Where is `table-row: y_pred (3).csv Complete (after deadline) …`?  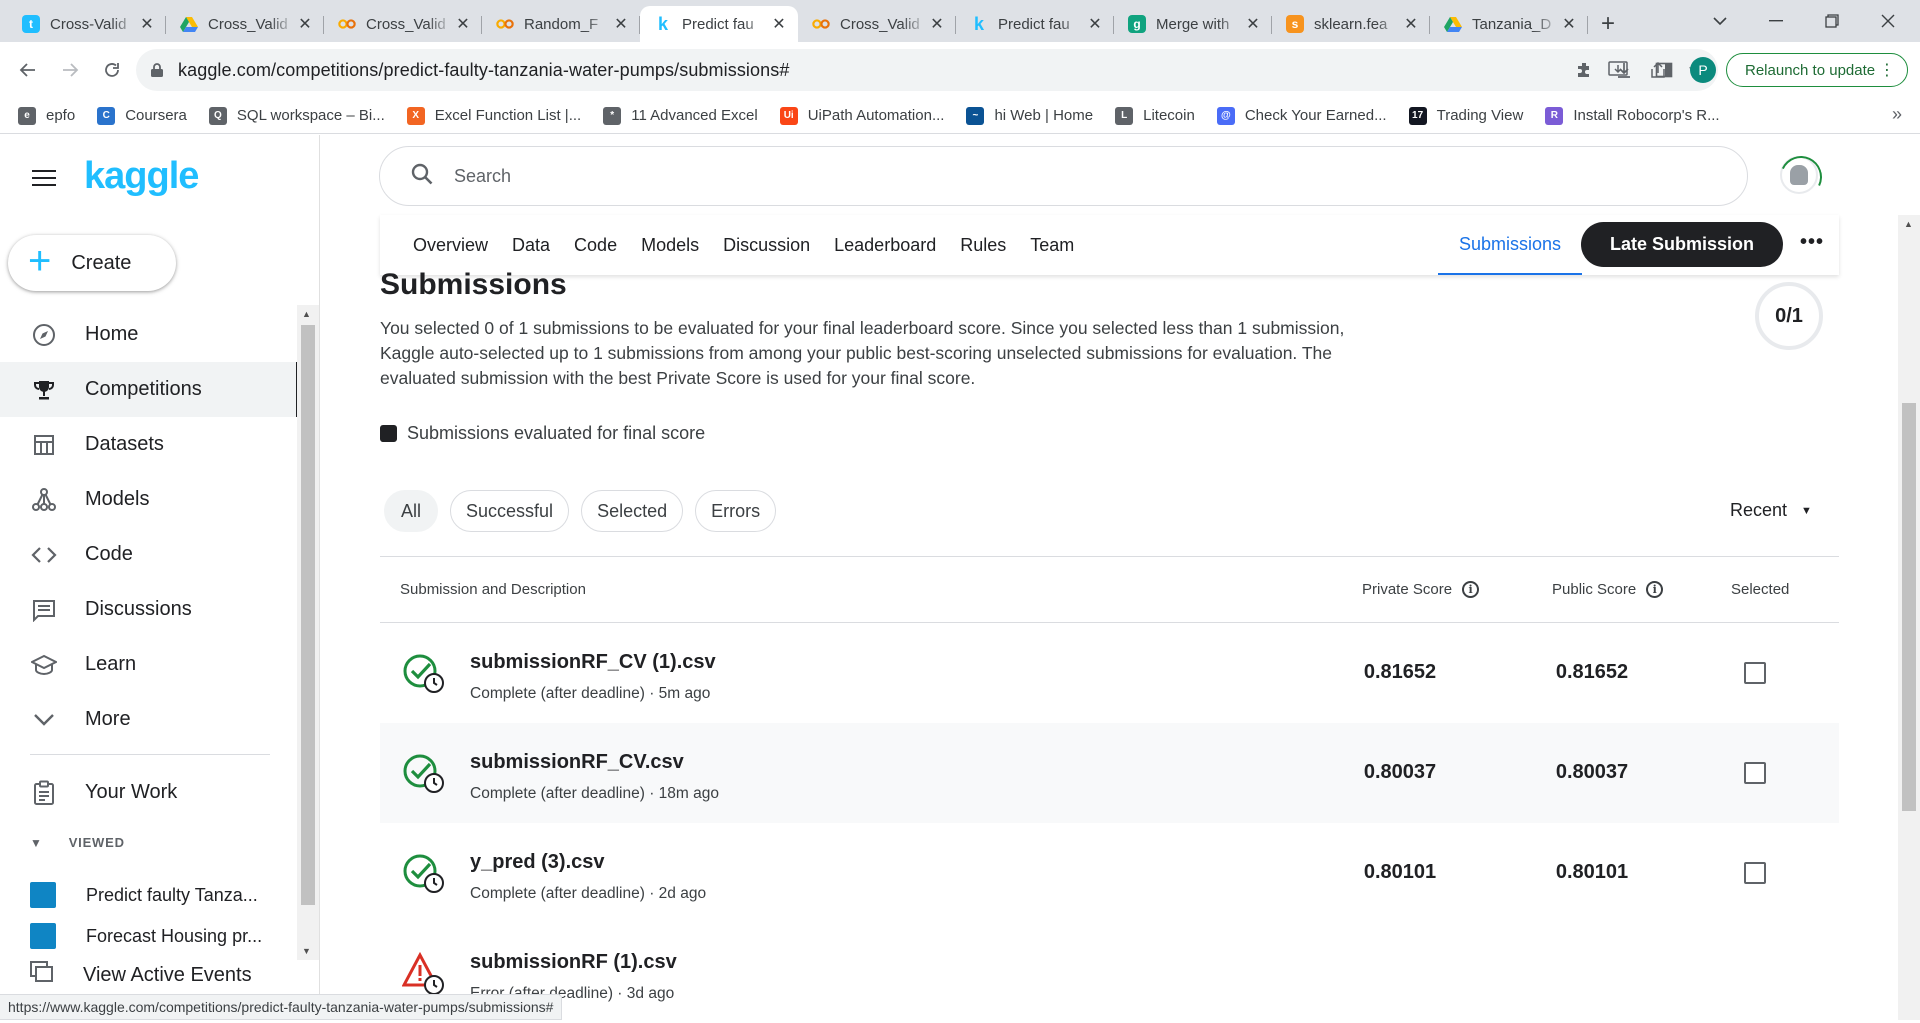 table-row: y_pred (3).csv Complete (after deadline) … is located at coordinates (1109, 873).